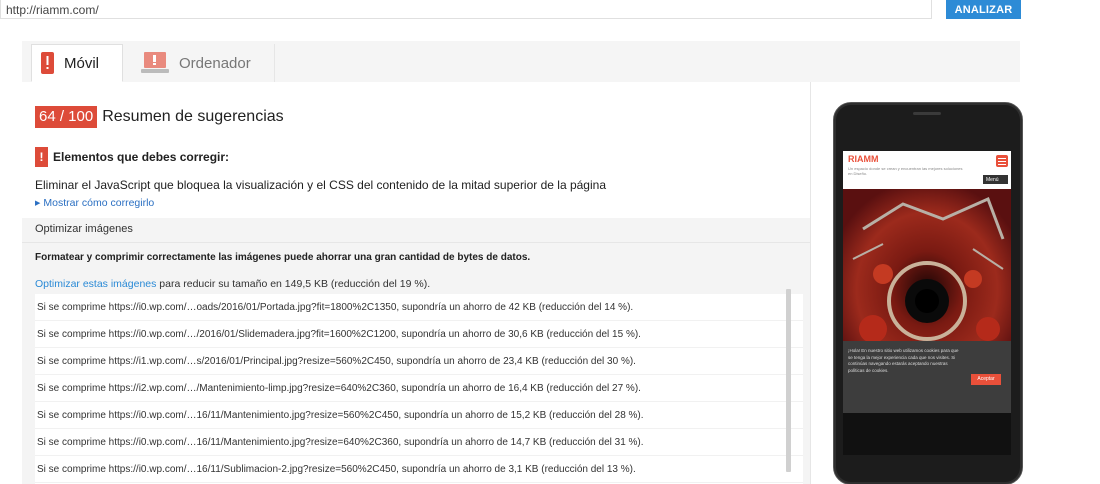 The height and width of the screenshot is (484, 1100). I want to click on tab-desktop: Ordenador, so click(201, 63).